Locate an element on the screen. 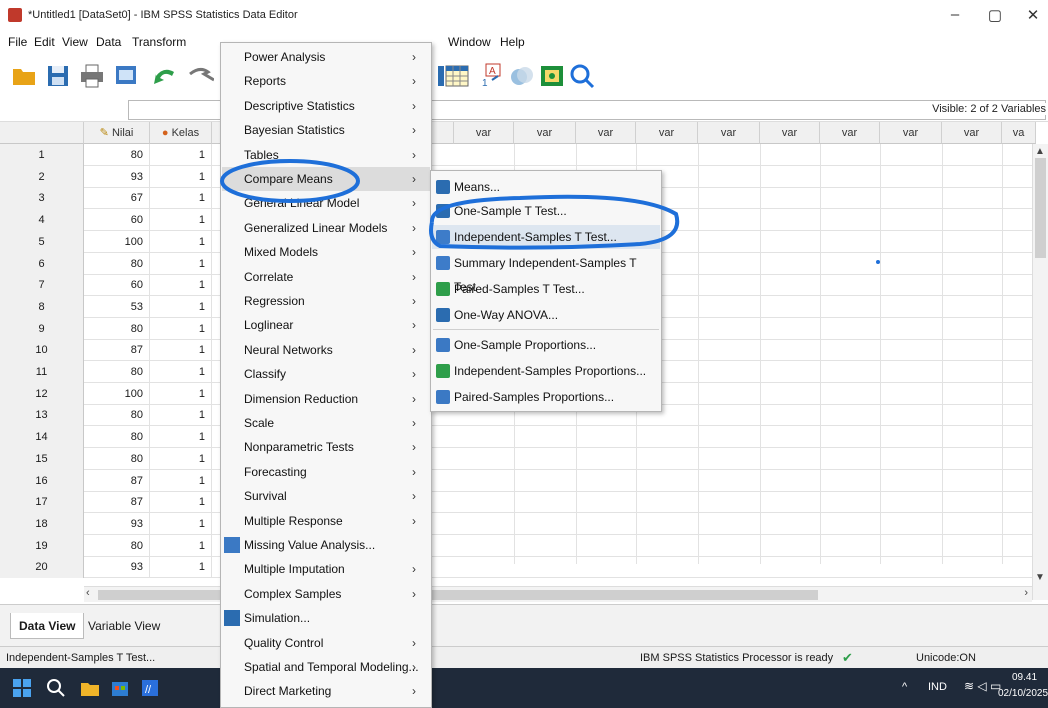 The height and width of the screenshot is (708, 1048). print-icon is located at coordinates (92, 76).